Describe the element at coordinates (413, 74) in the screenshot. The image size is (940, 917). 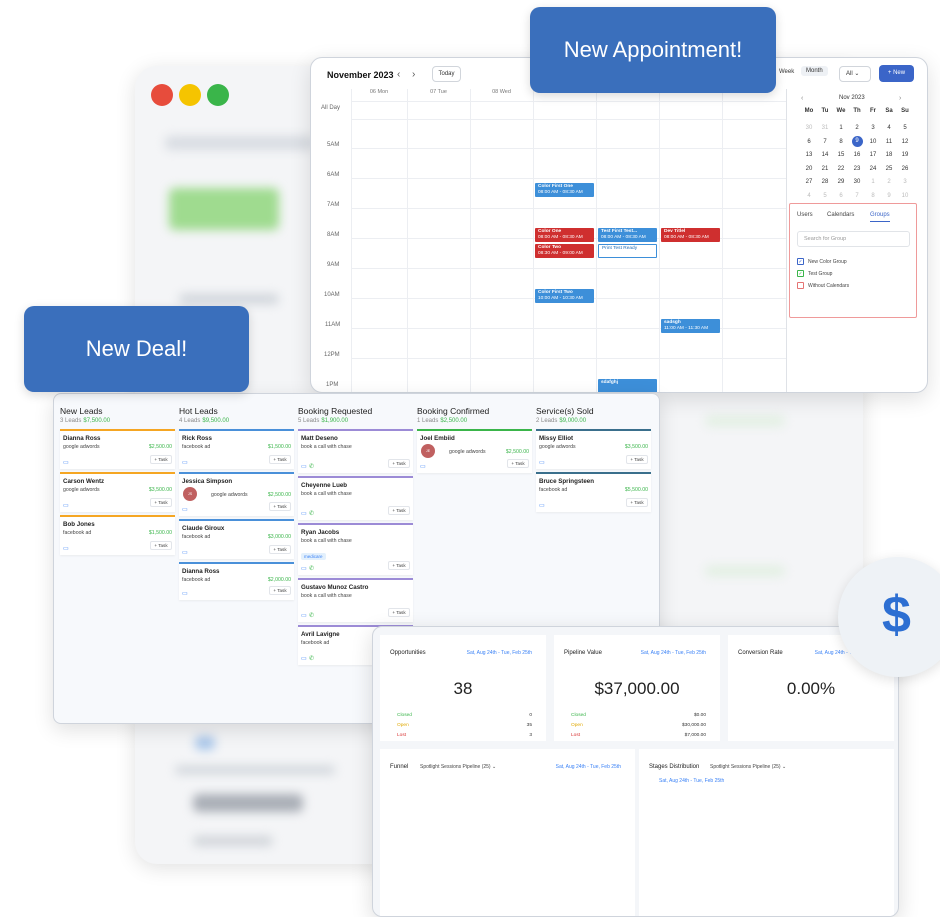
I see `next-week-icon: ›` at that location.